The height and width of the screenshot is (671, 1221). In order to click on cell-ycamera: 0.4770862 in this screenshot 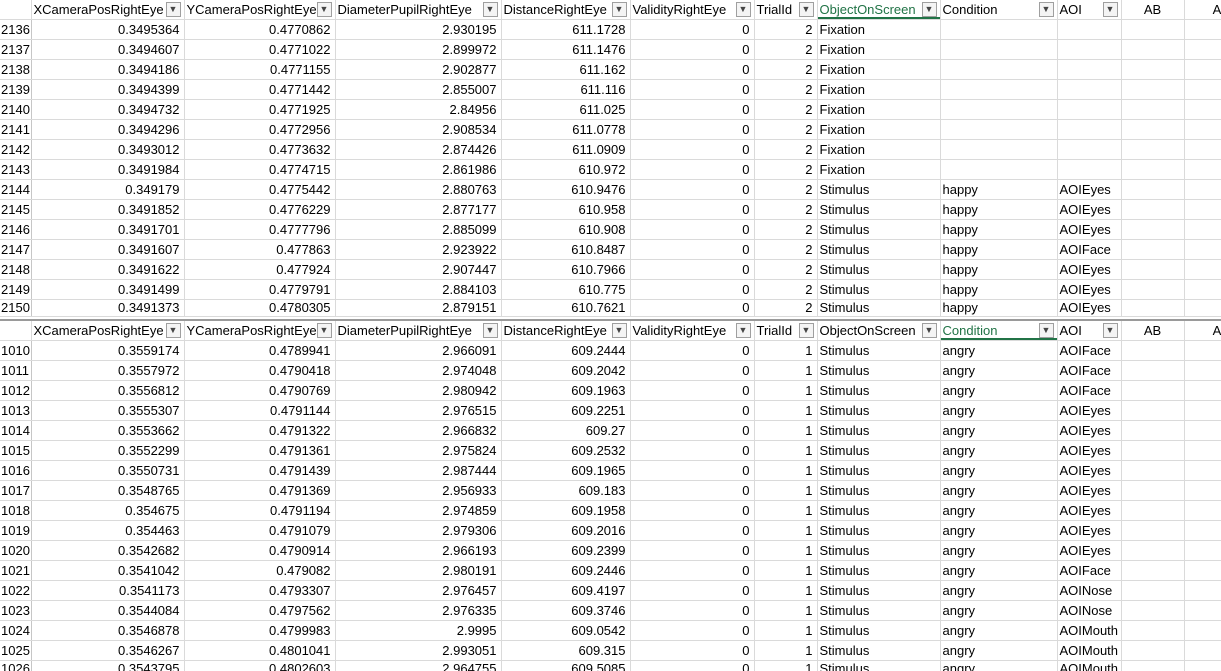, I will do `click(260, 29)`.